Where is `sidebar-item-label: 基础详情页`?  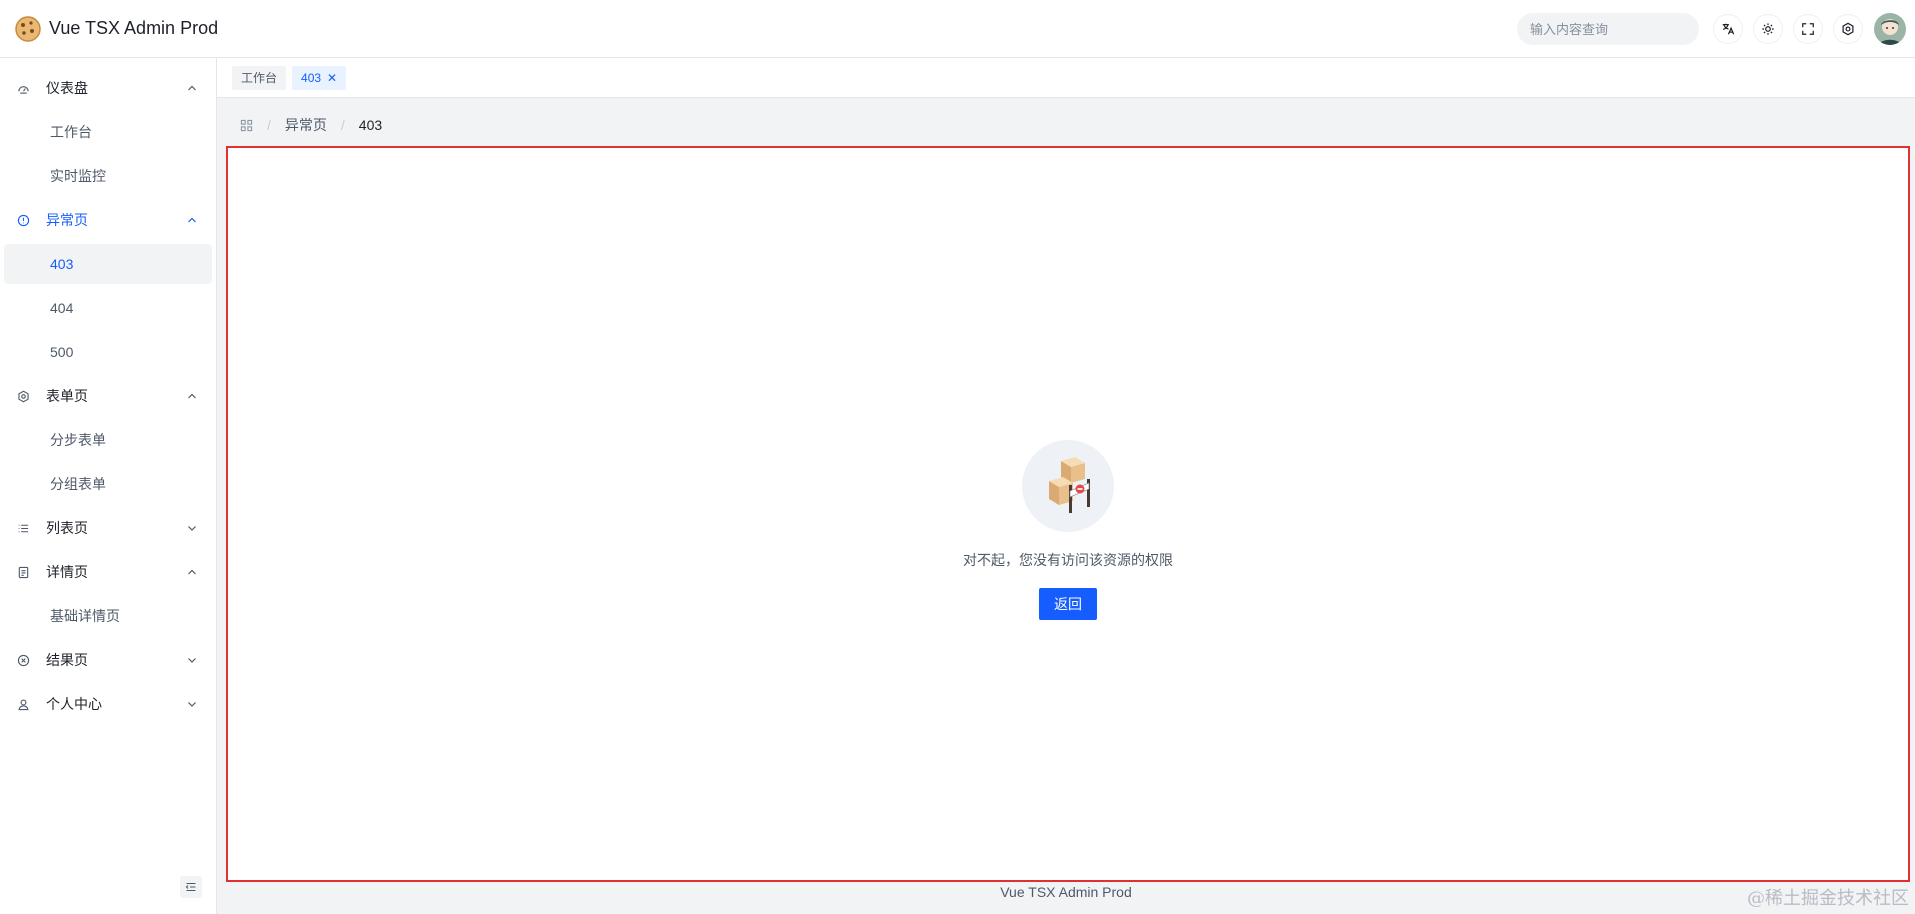 sidebar-item-label: 基础详情页 is located at coordinates (85, 616).